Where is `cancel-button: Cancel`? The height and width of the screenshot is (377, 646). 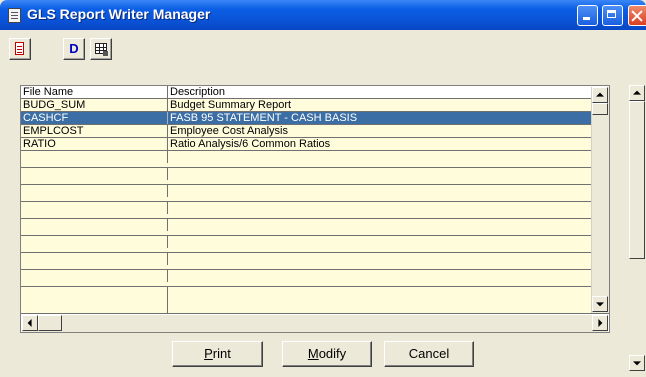
cancel-button: Cancel is located at coordinates (429, 354).